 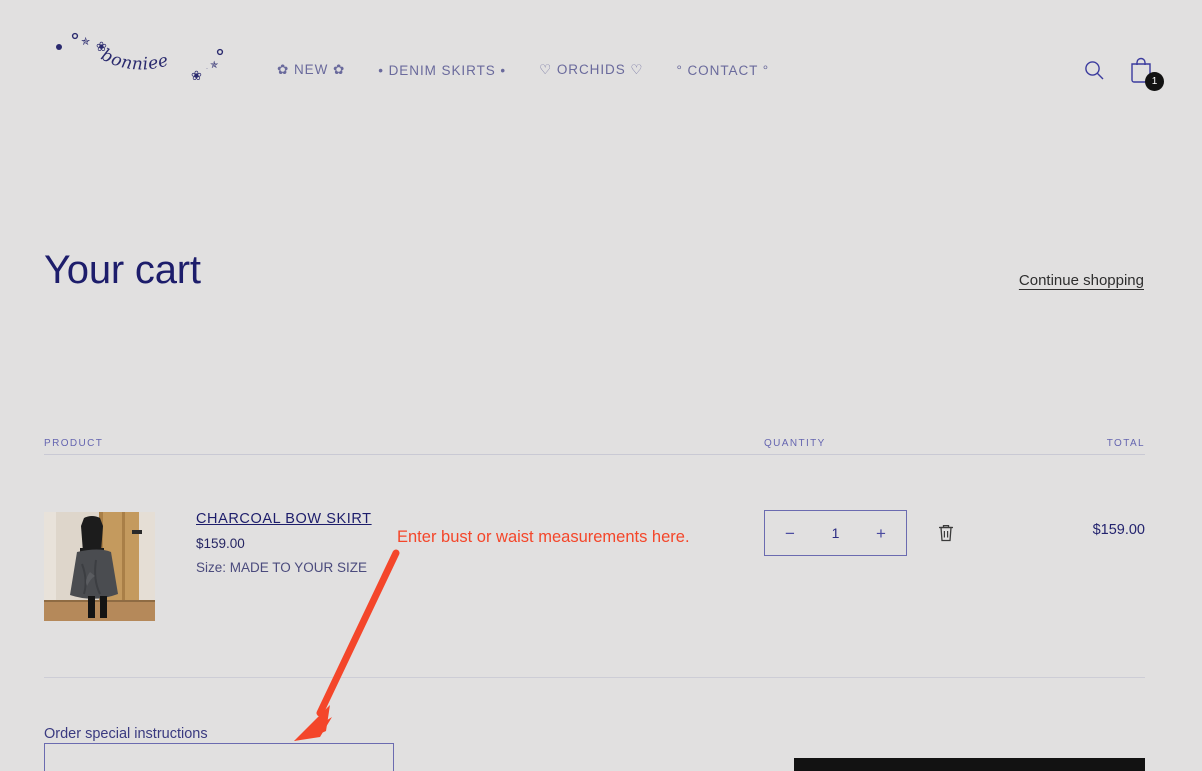 I want to click on product-unit-price: $159.00, so click(x=220, y=543).